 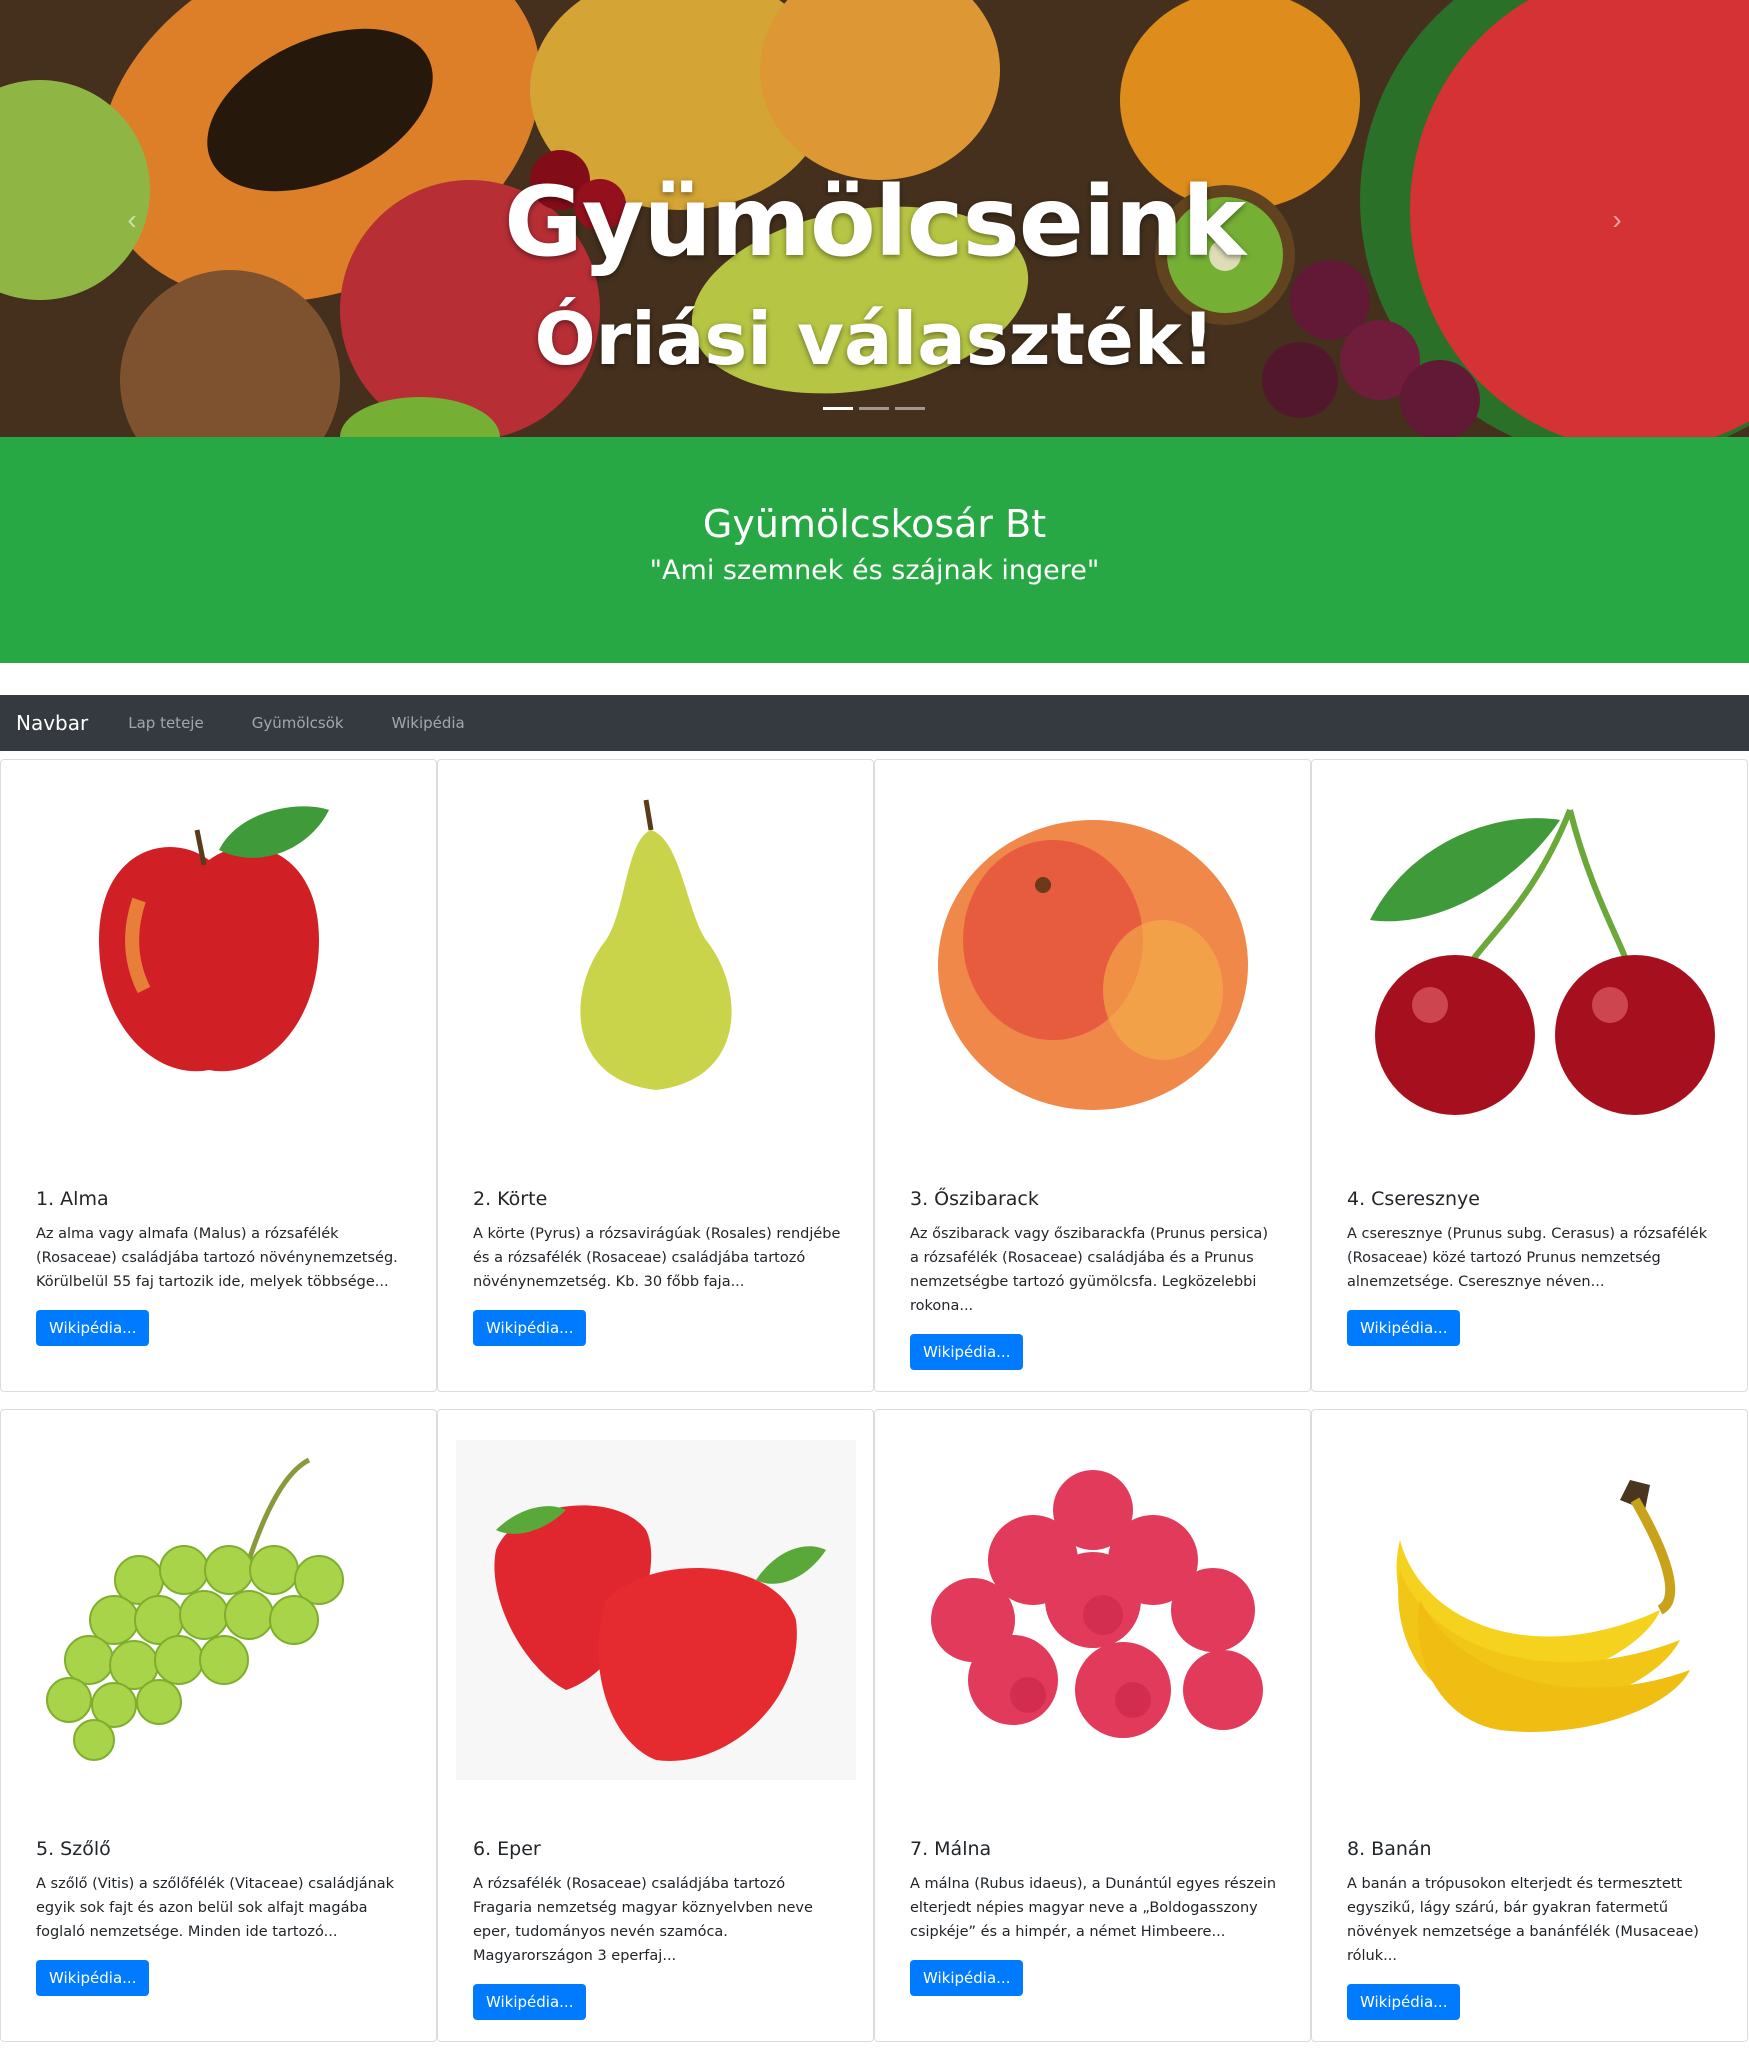 I want to click on nav-link-gyumolcsok: Gyümölcsök, so click(x=298, y=723).